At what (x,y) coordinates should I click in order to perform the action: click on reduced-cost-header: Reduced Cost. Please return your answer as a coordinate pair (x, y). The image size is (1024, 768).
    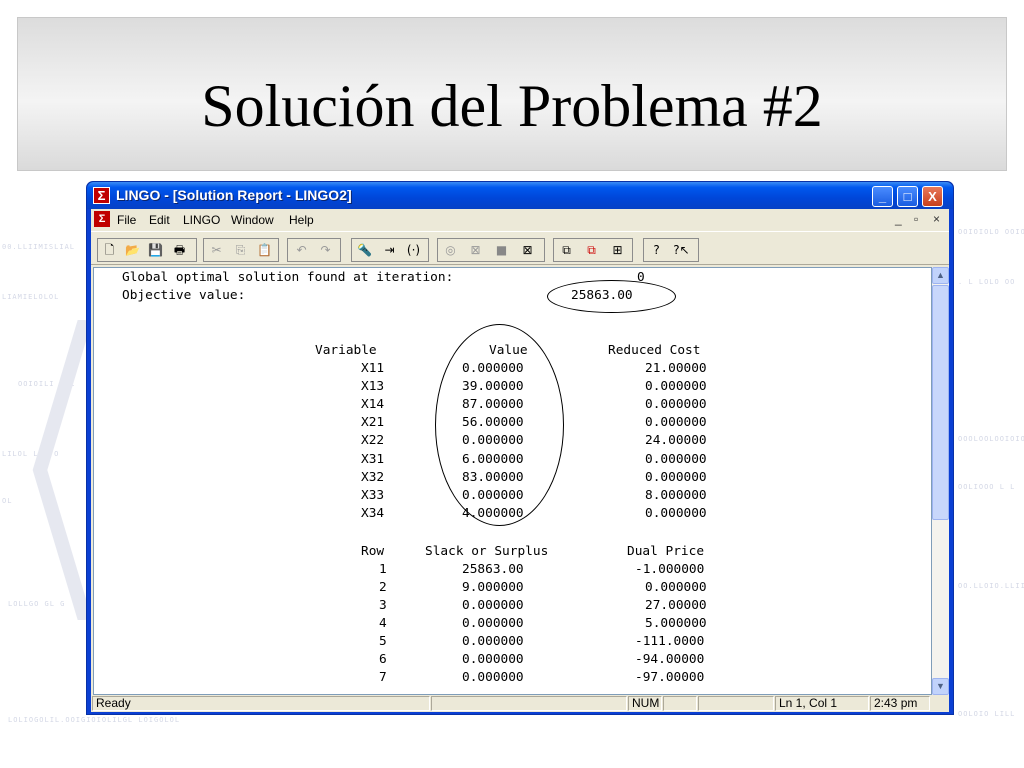
    Looking at the image, I should click on (654, 350).